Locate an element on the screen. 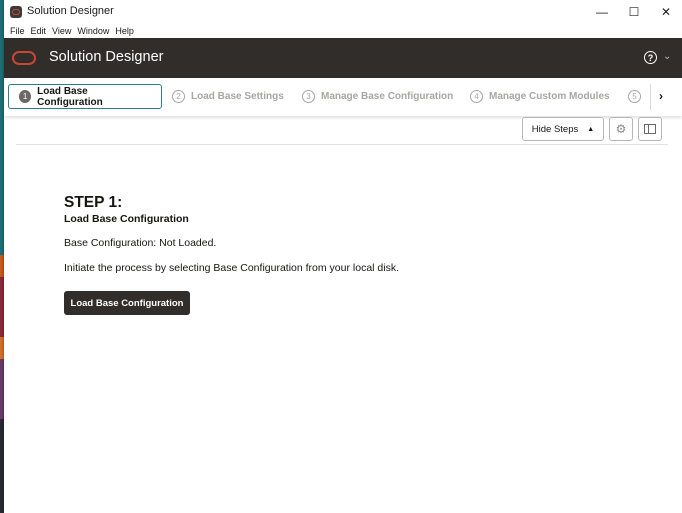  train-step-label: Load Base Settings is located at coordinates (237, 96).